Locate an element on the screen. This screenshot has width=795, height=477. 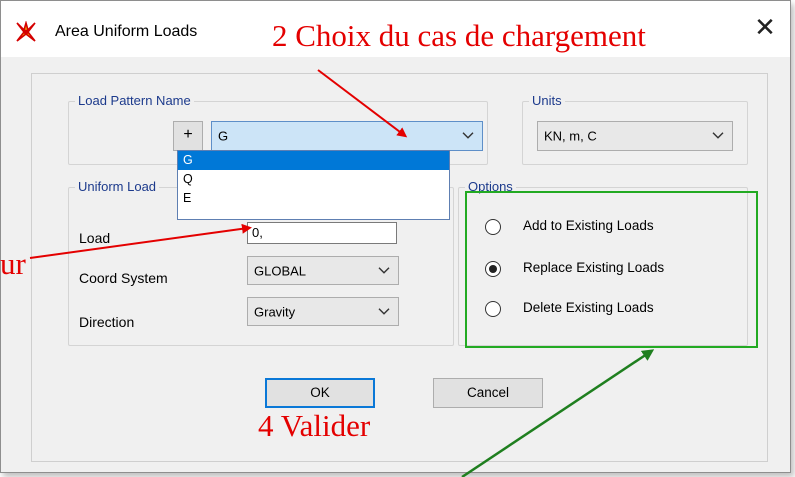
delete-existing-loads-label: Delete Existing Loads is located at coordinates (588, 307).